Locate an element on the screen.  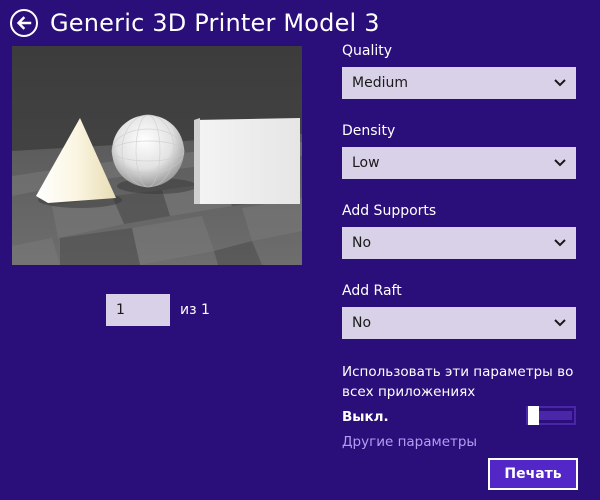
print-button: Печать is located at coordinates (533, 474).